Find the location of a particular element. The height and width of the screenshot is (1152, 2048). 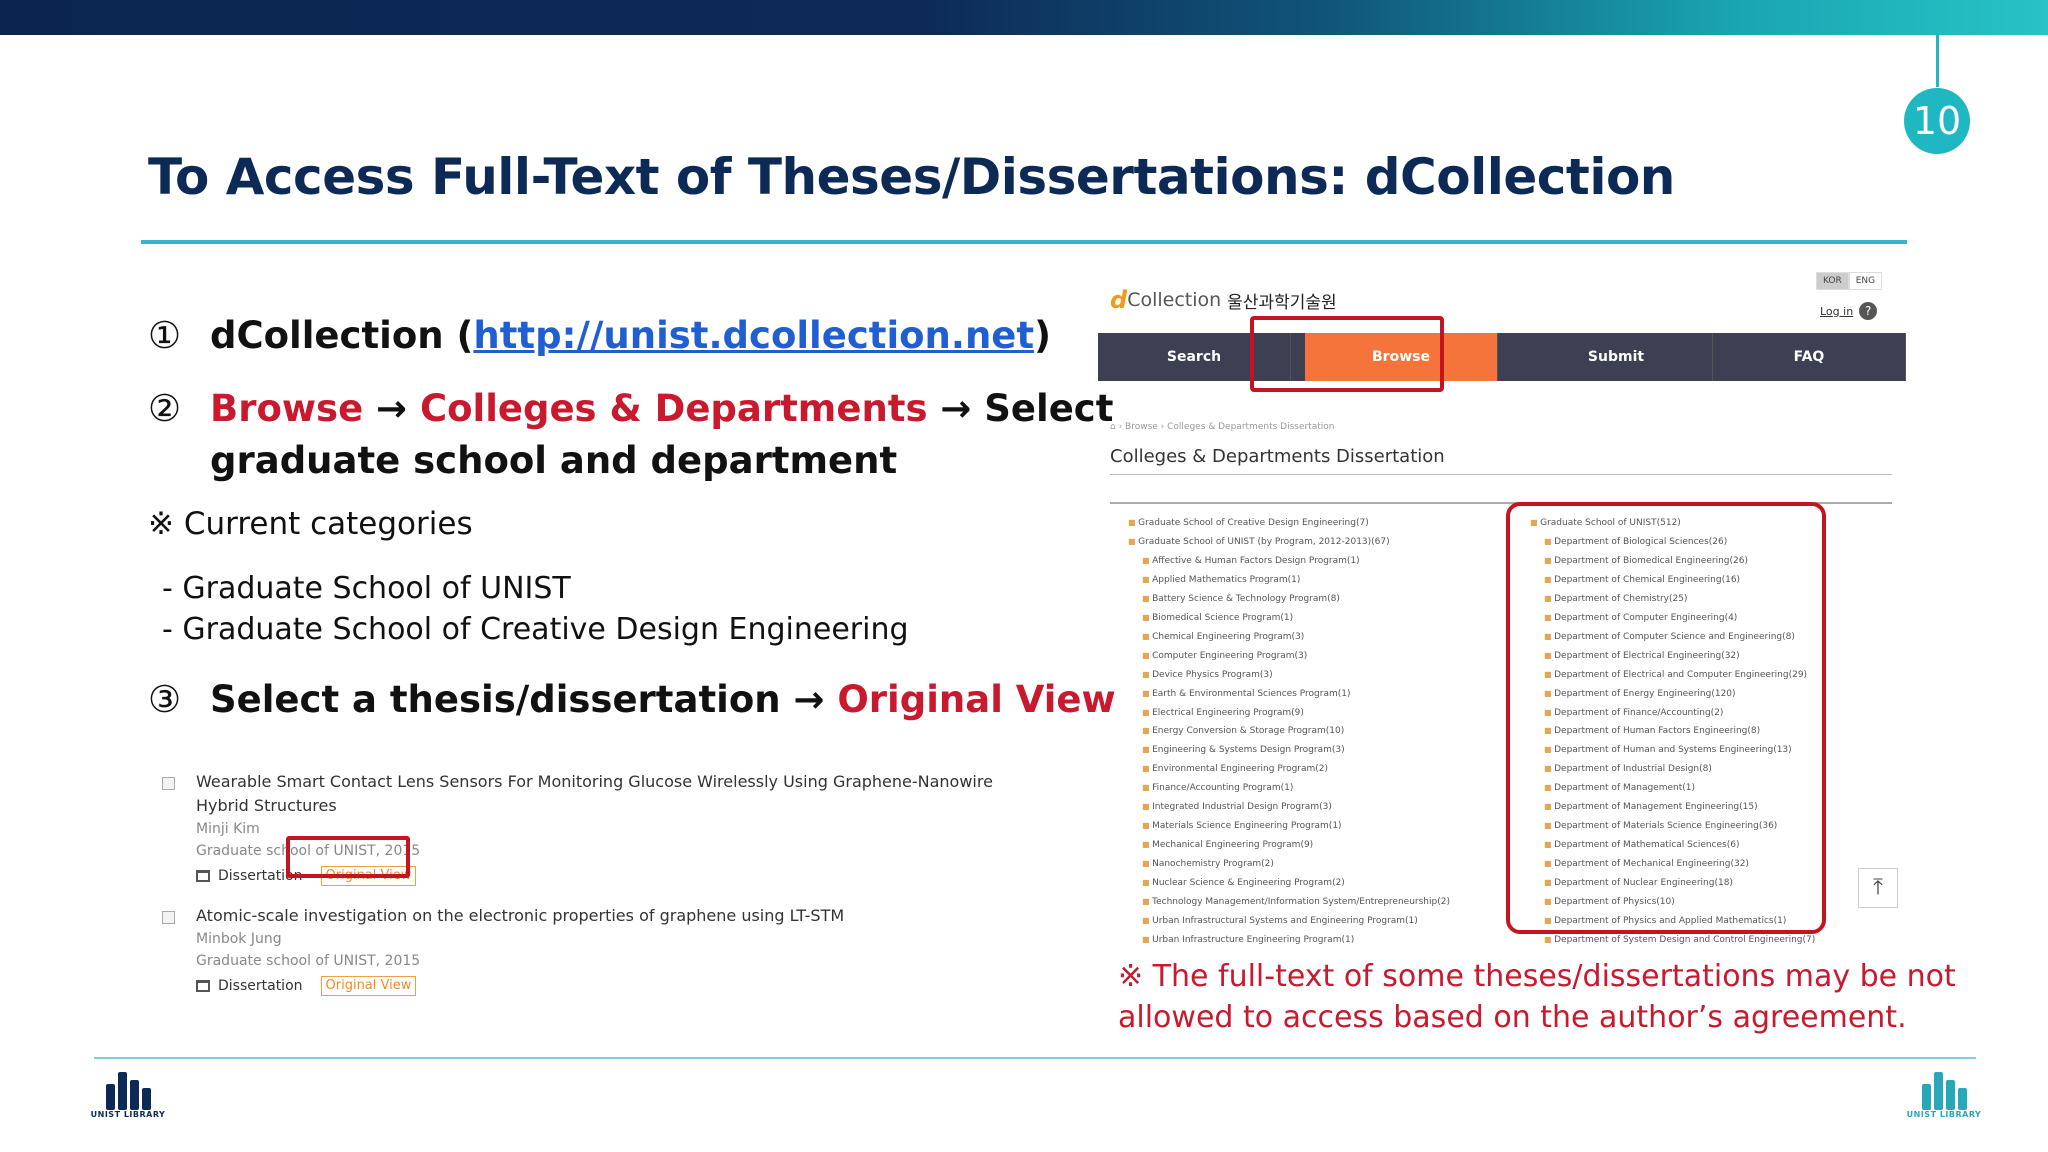

page-marker-line is located at coordinates (1937, 61).